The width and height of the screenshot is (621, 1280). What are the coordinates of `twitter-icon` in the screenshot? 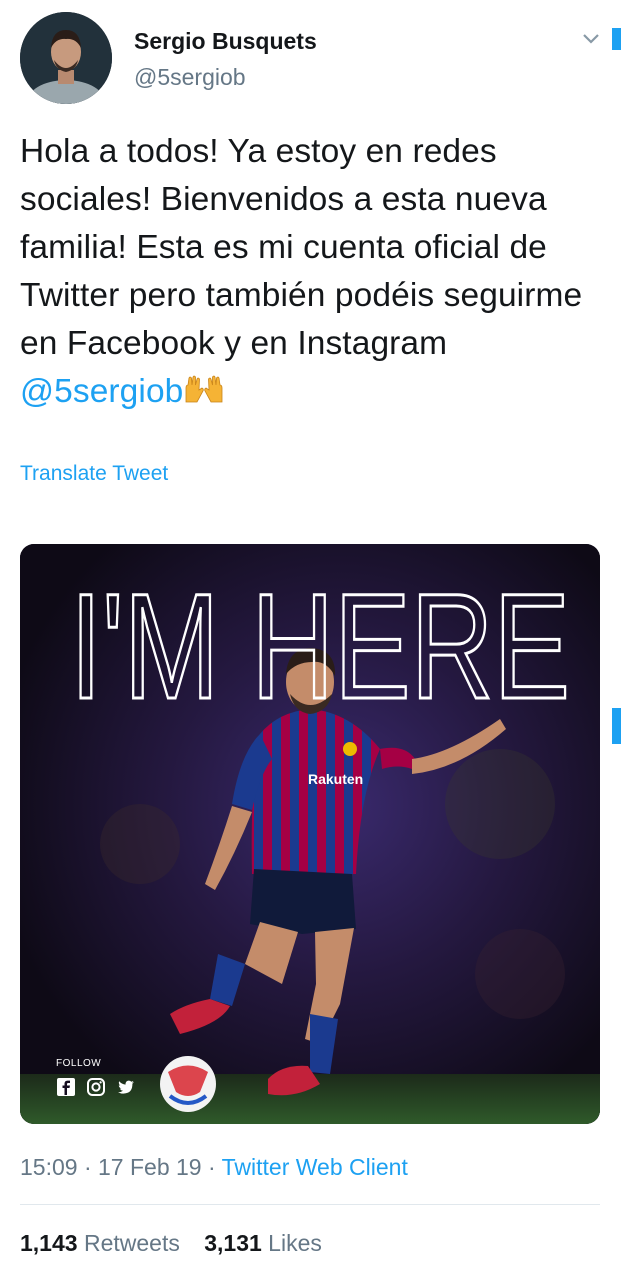 It's located at (126, 1087).